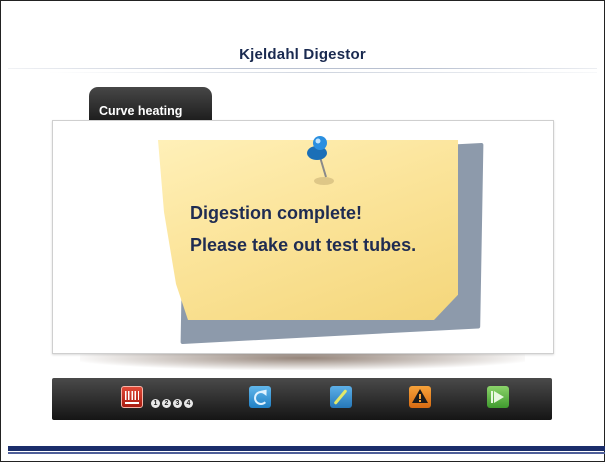 The width and height of the screenshot is (605, 462). Describe the element at coordinates (492, 397) in the screenshot. I see `play-bar` at that location.